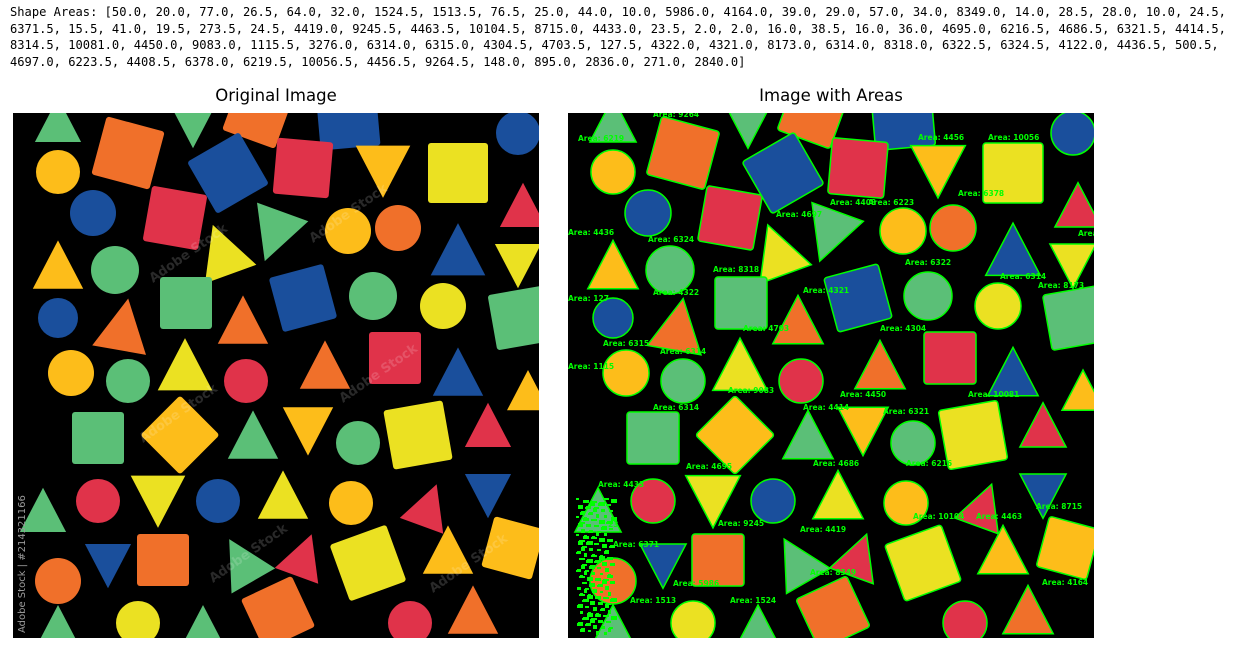 Image resolution: width=1236 pixels, height=659 pixels. I want to click on area-label: Area: 8173, so click(1061, 285).